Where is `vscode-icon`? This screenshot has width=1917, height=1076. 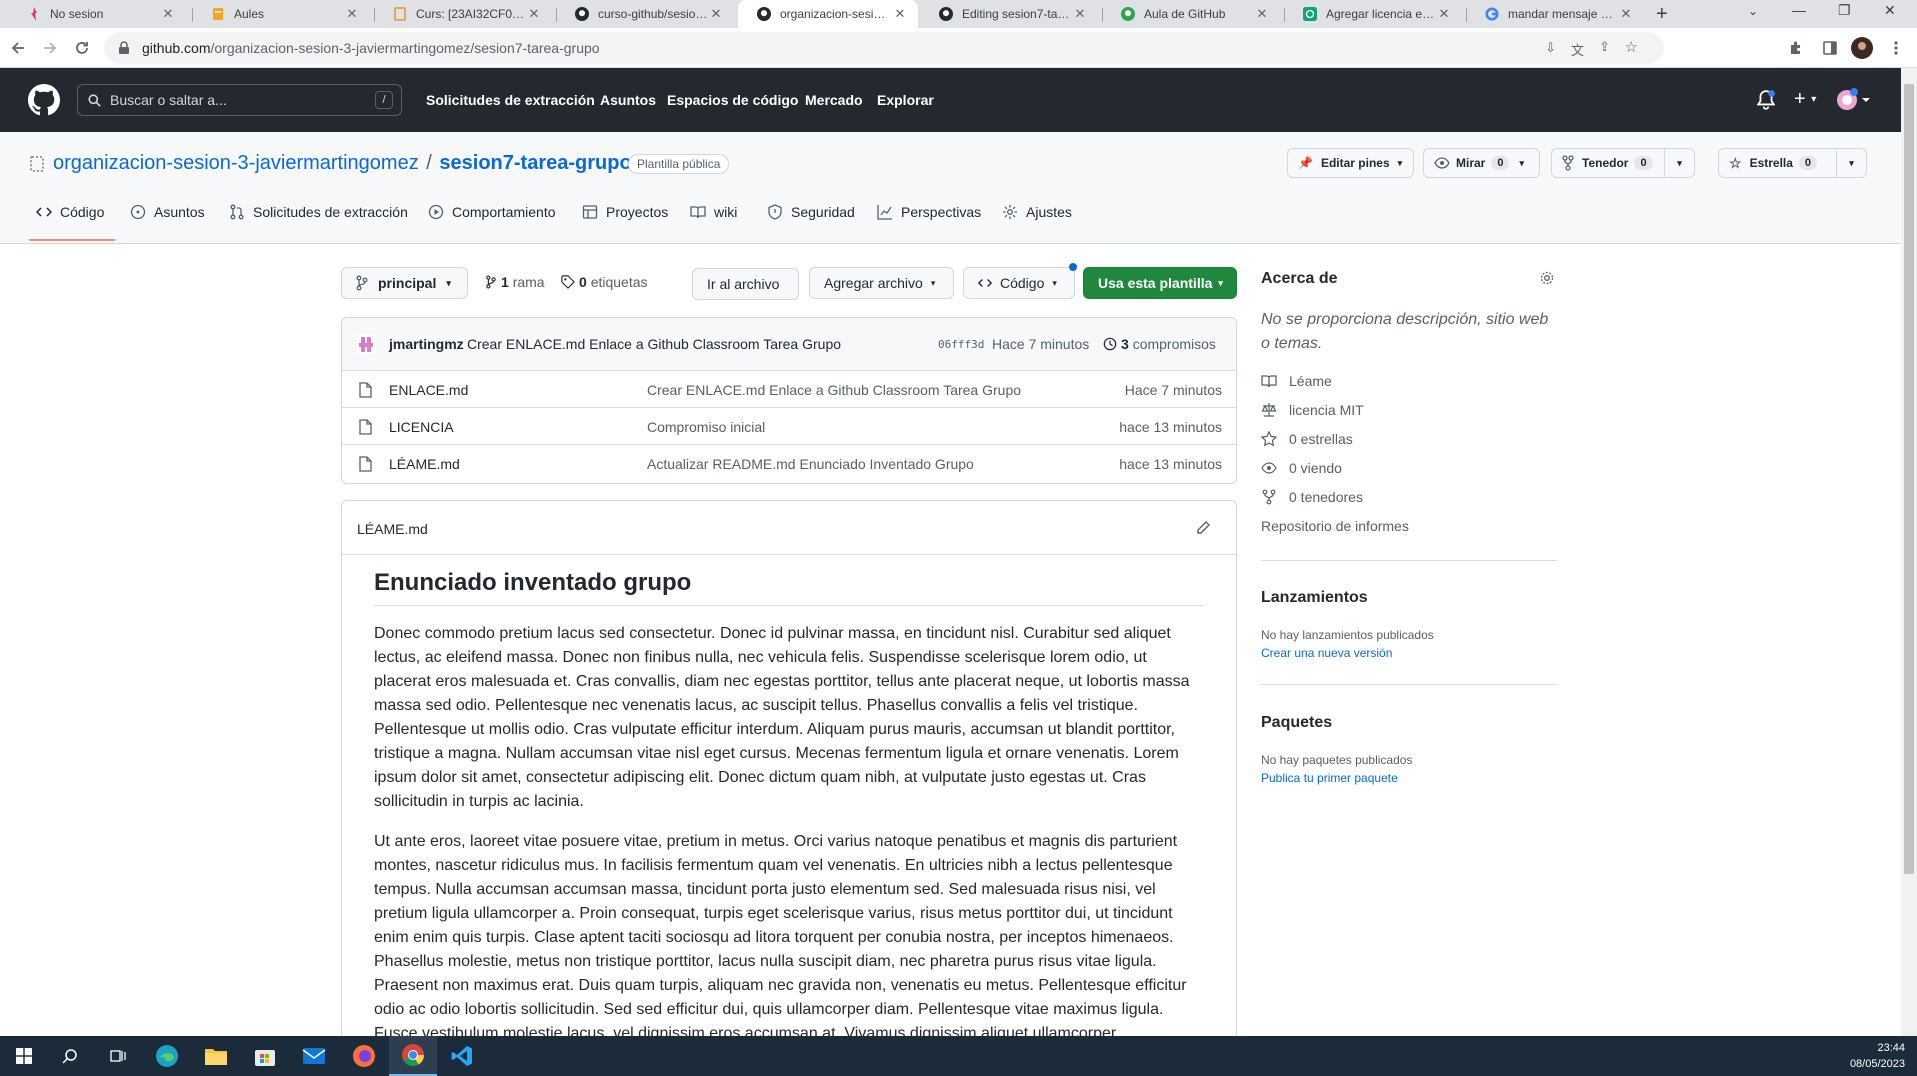 vscode-icon is located at coordinates (462, 1056).